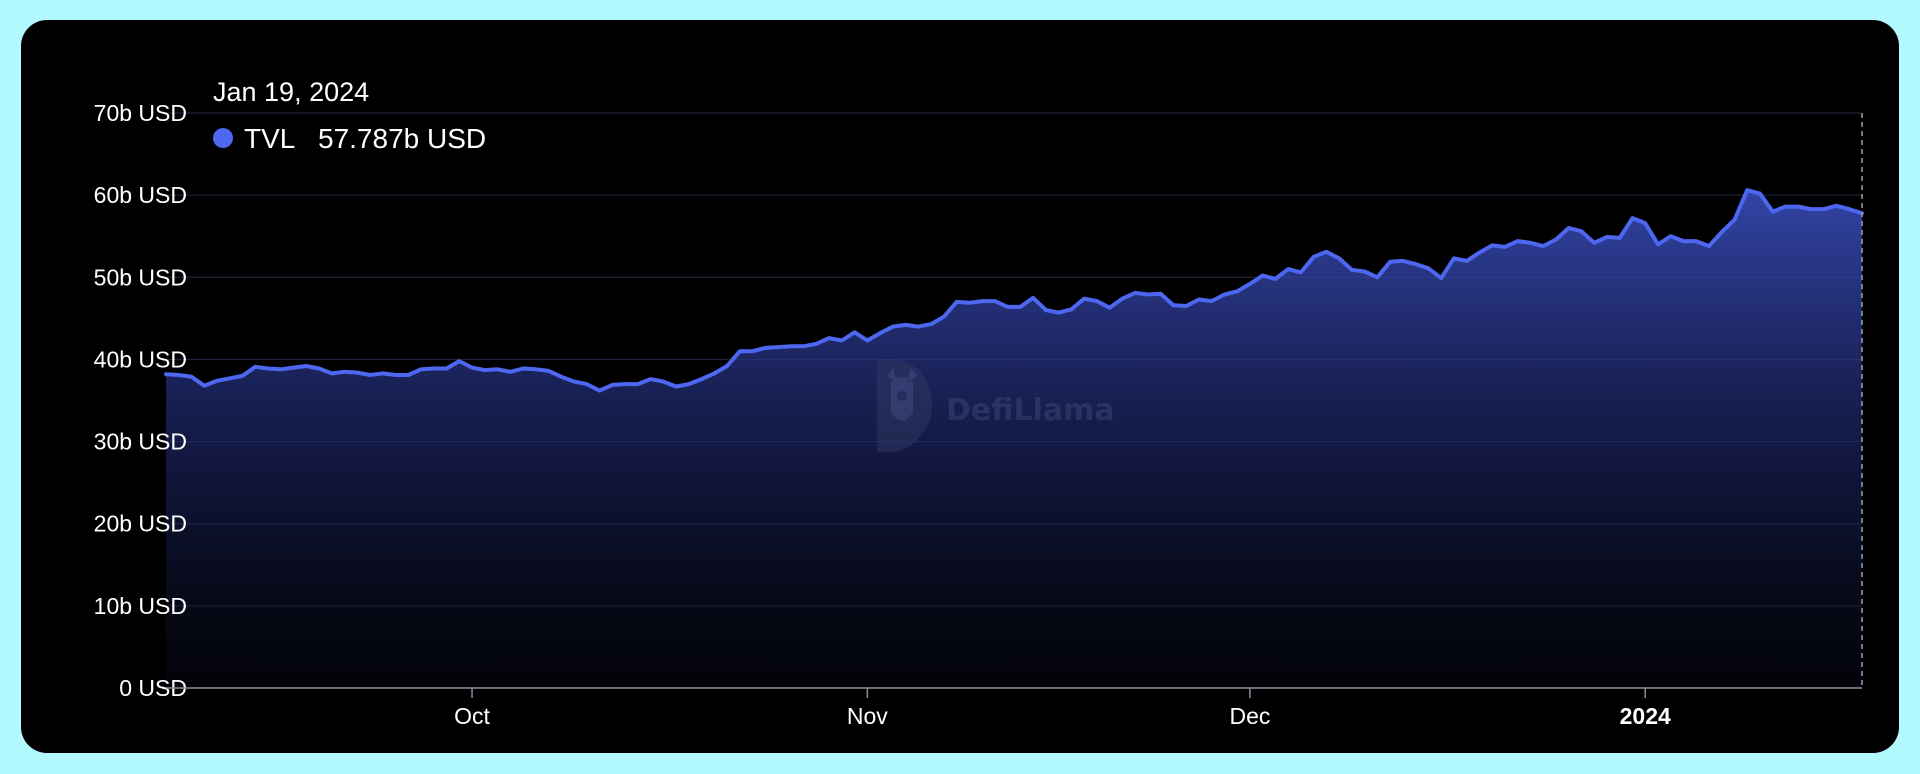 Image resolution: width=1920 pixels, height=774 pixels. I want to click on x-tick-label: 2024, so click(1645, 716).